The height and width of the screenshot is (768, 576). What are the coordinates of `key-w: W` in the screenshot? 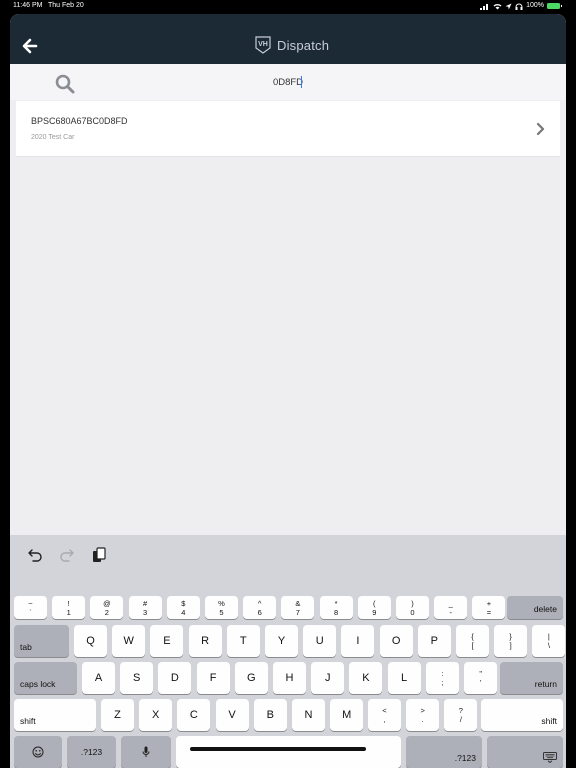 It's located at (129, 641).